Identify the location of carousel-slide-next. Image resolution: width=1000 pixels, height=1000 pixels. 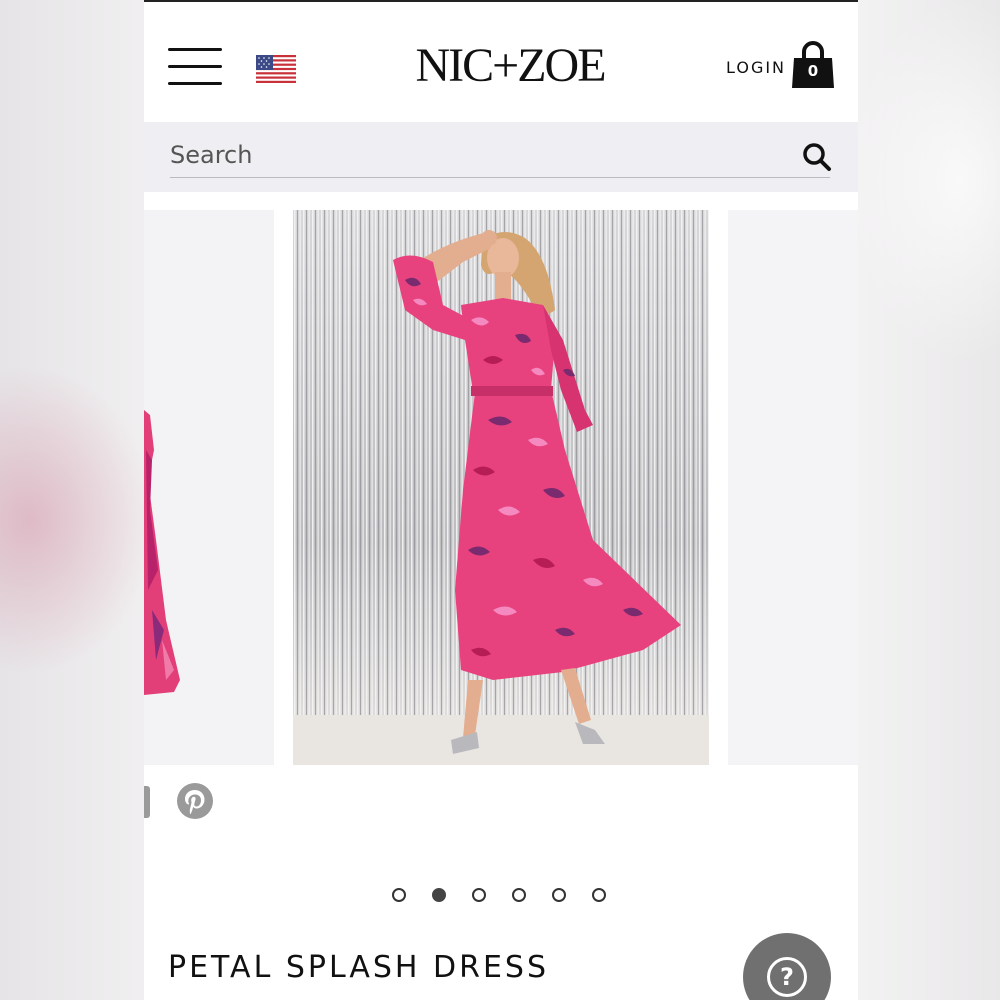
(793, 487).